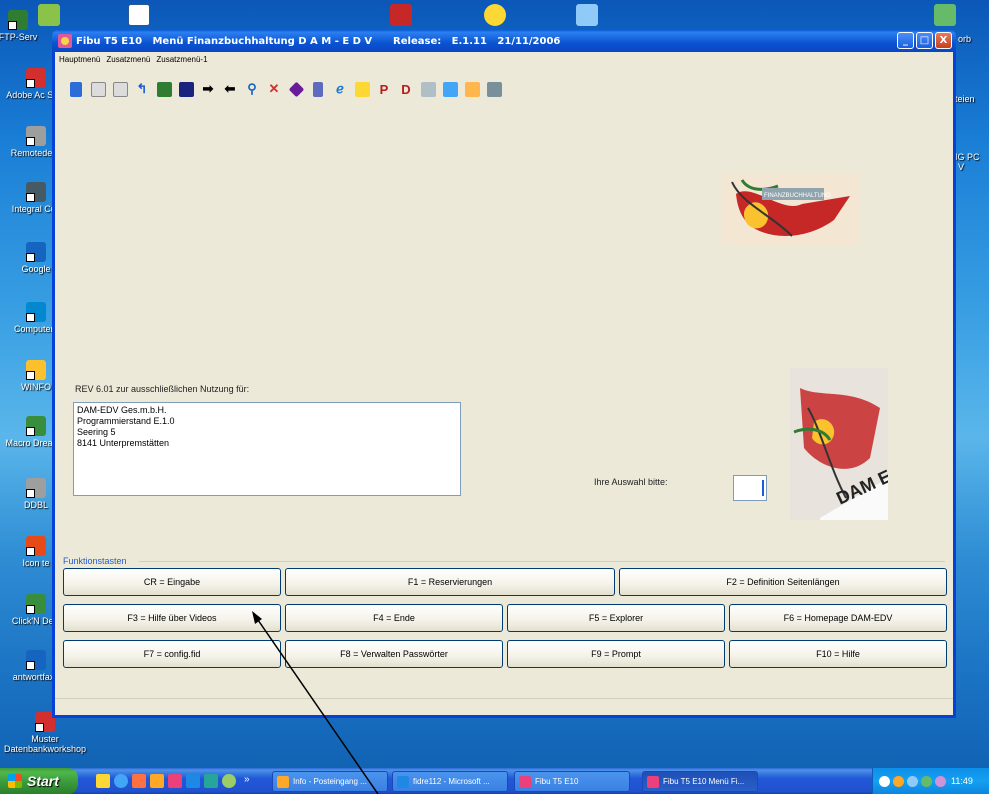  Describe the element at coordinates (126, 421) in the screenshot. I see `address-line: Programmierstand E.1.0` at that location.